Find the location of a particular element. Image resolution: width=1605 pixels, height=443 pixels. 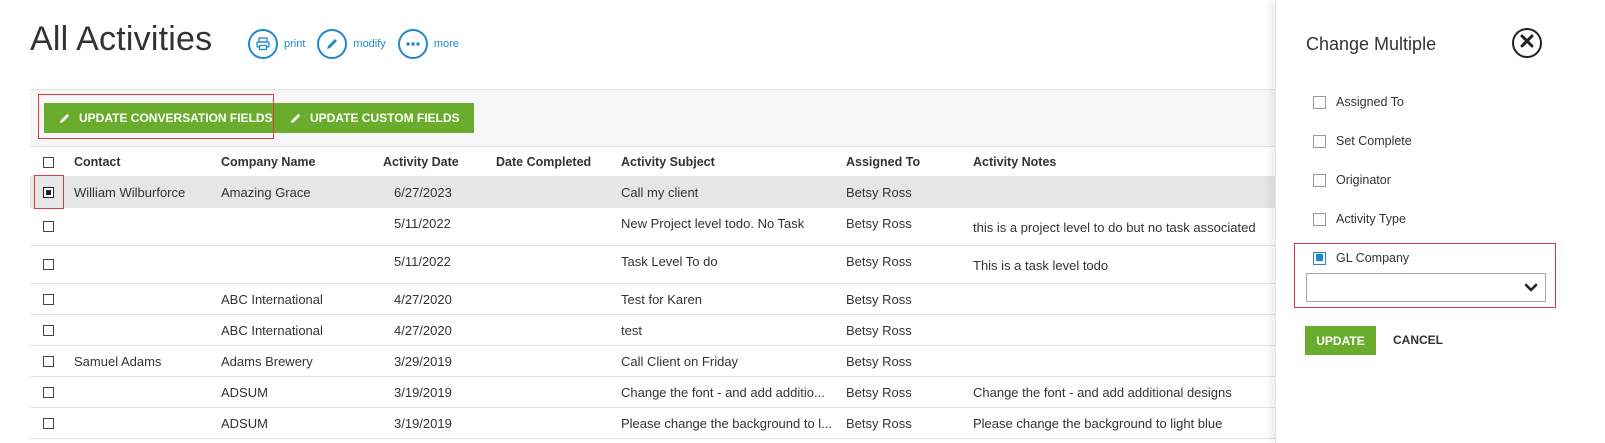

field-label: Originator is located at coordinates (1363, 180).